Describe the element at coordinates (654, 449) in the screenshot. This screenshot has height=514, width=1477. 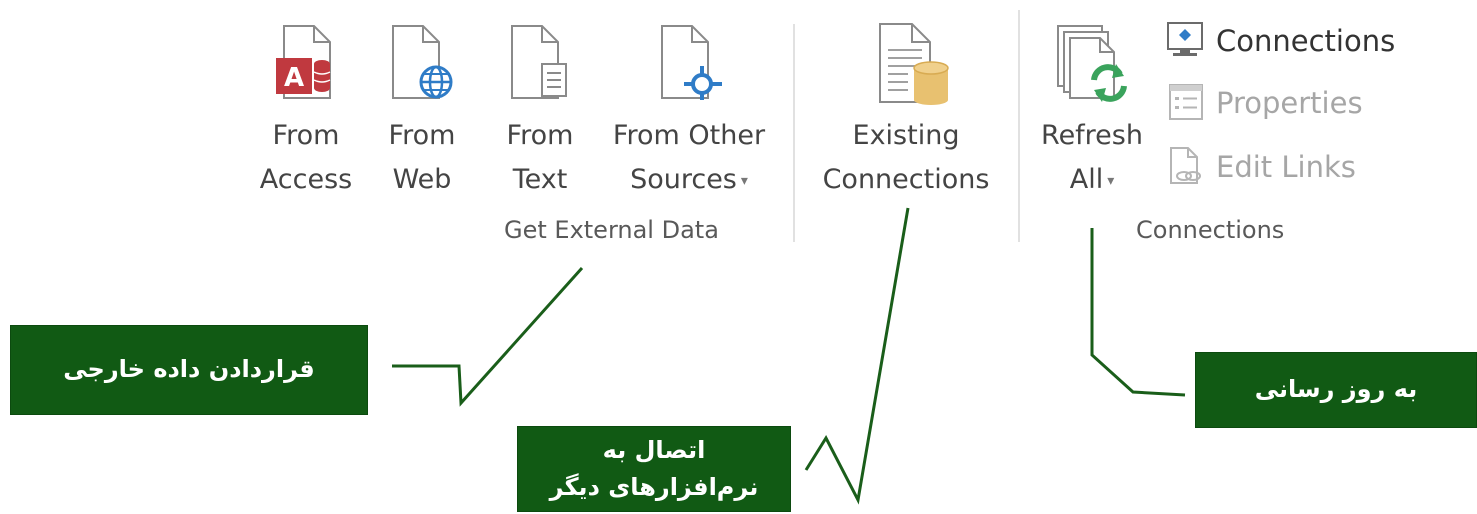
I see `callout-other-software-line1: اتصال به` at that location.